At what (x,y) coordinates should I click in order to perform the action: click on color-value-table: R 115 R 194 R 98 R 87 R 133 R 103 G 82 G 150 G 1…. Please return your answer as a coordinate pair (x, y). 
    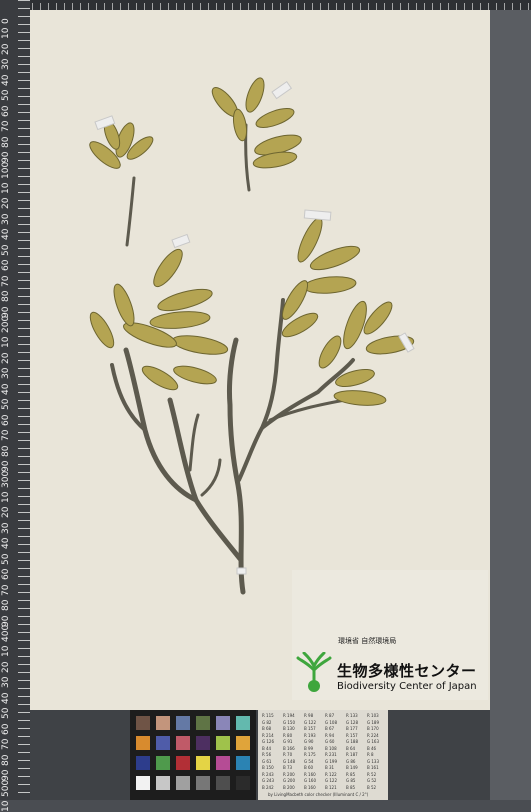
    Looking at the image, I should click on (323, 755).